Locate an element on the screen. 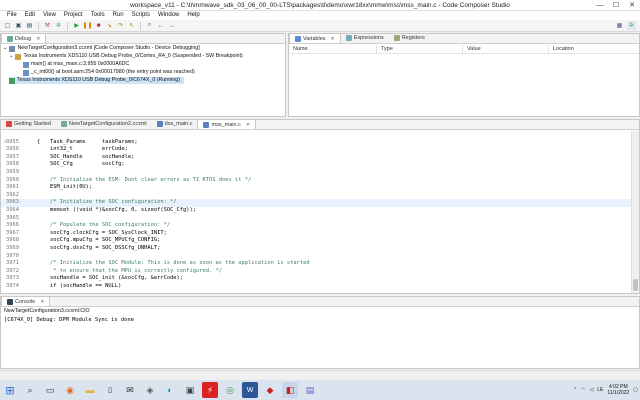 The image size is (640, 400). step-return-icon: ↖ is located at coordinates (131, 25).